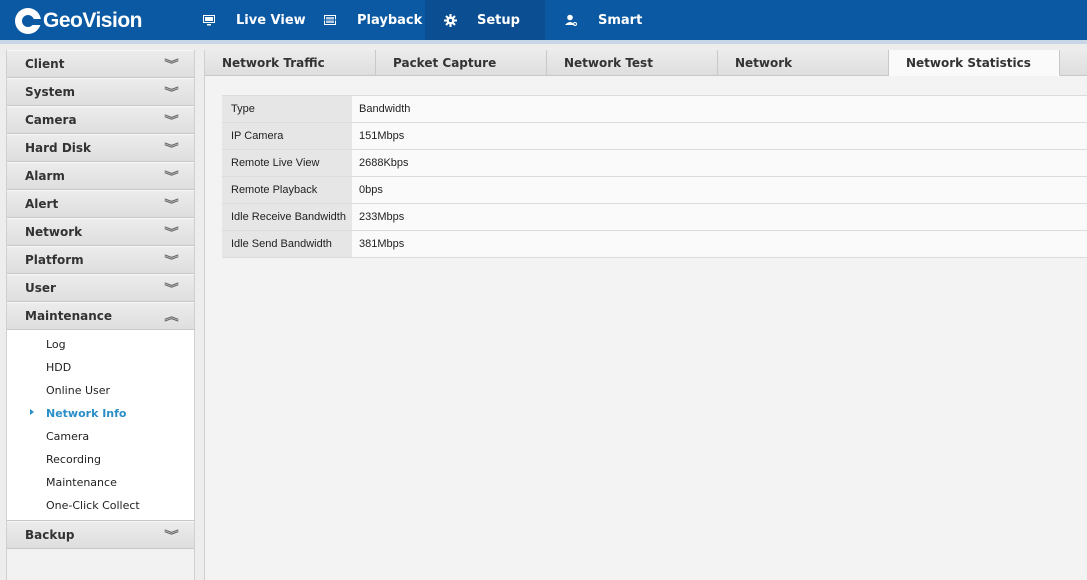 Image resolution: width=1087 pixels, height=580 pixels. I want to click on nav-label: Smart, so click(620, 20).